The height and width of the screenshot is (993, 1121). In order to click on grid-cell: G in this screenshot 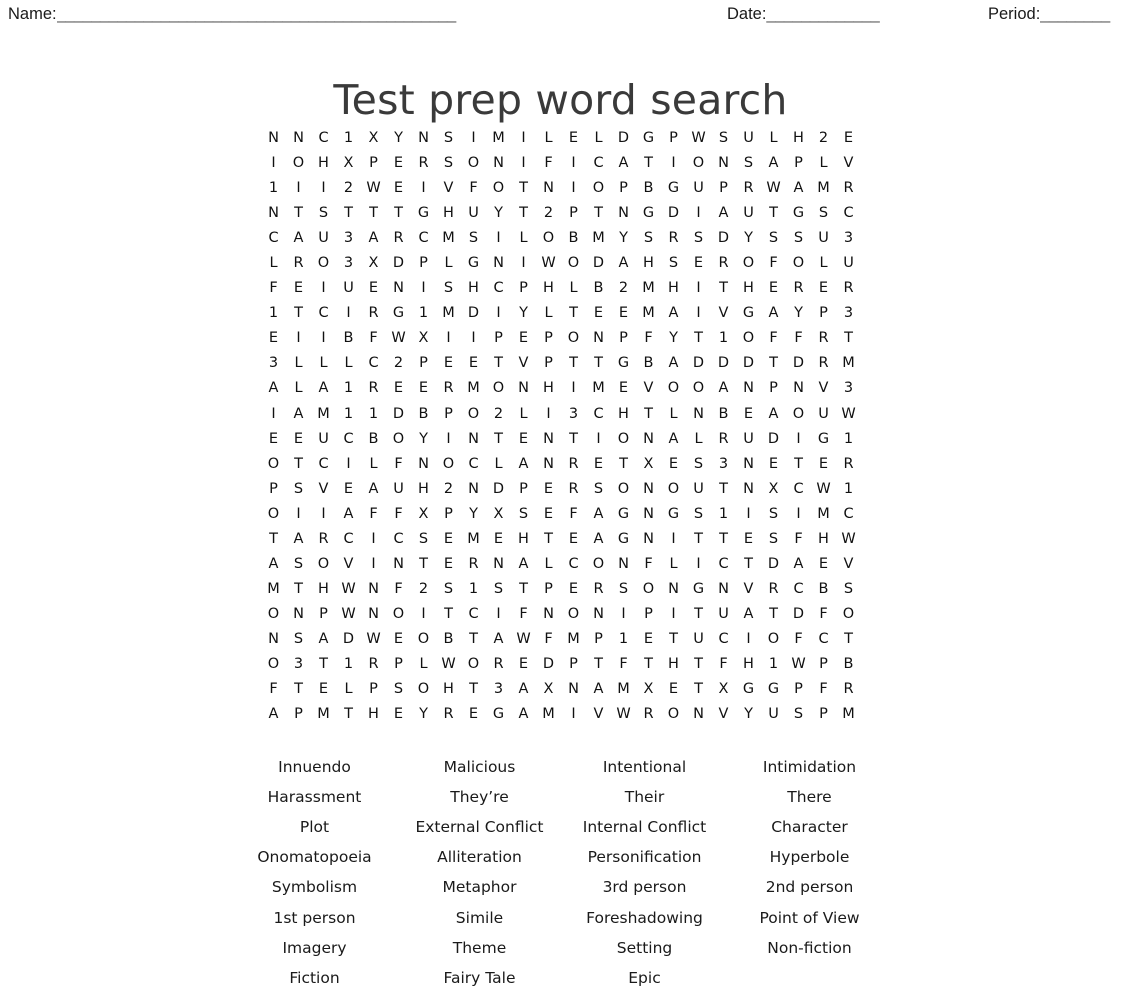, I will do `click(623, 514)`.